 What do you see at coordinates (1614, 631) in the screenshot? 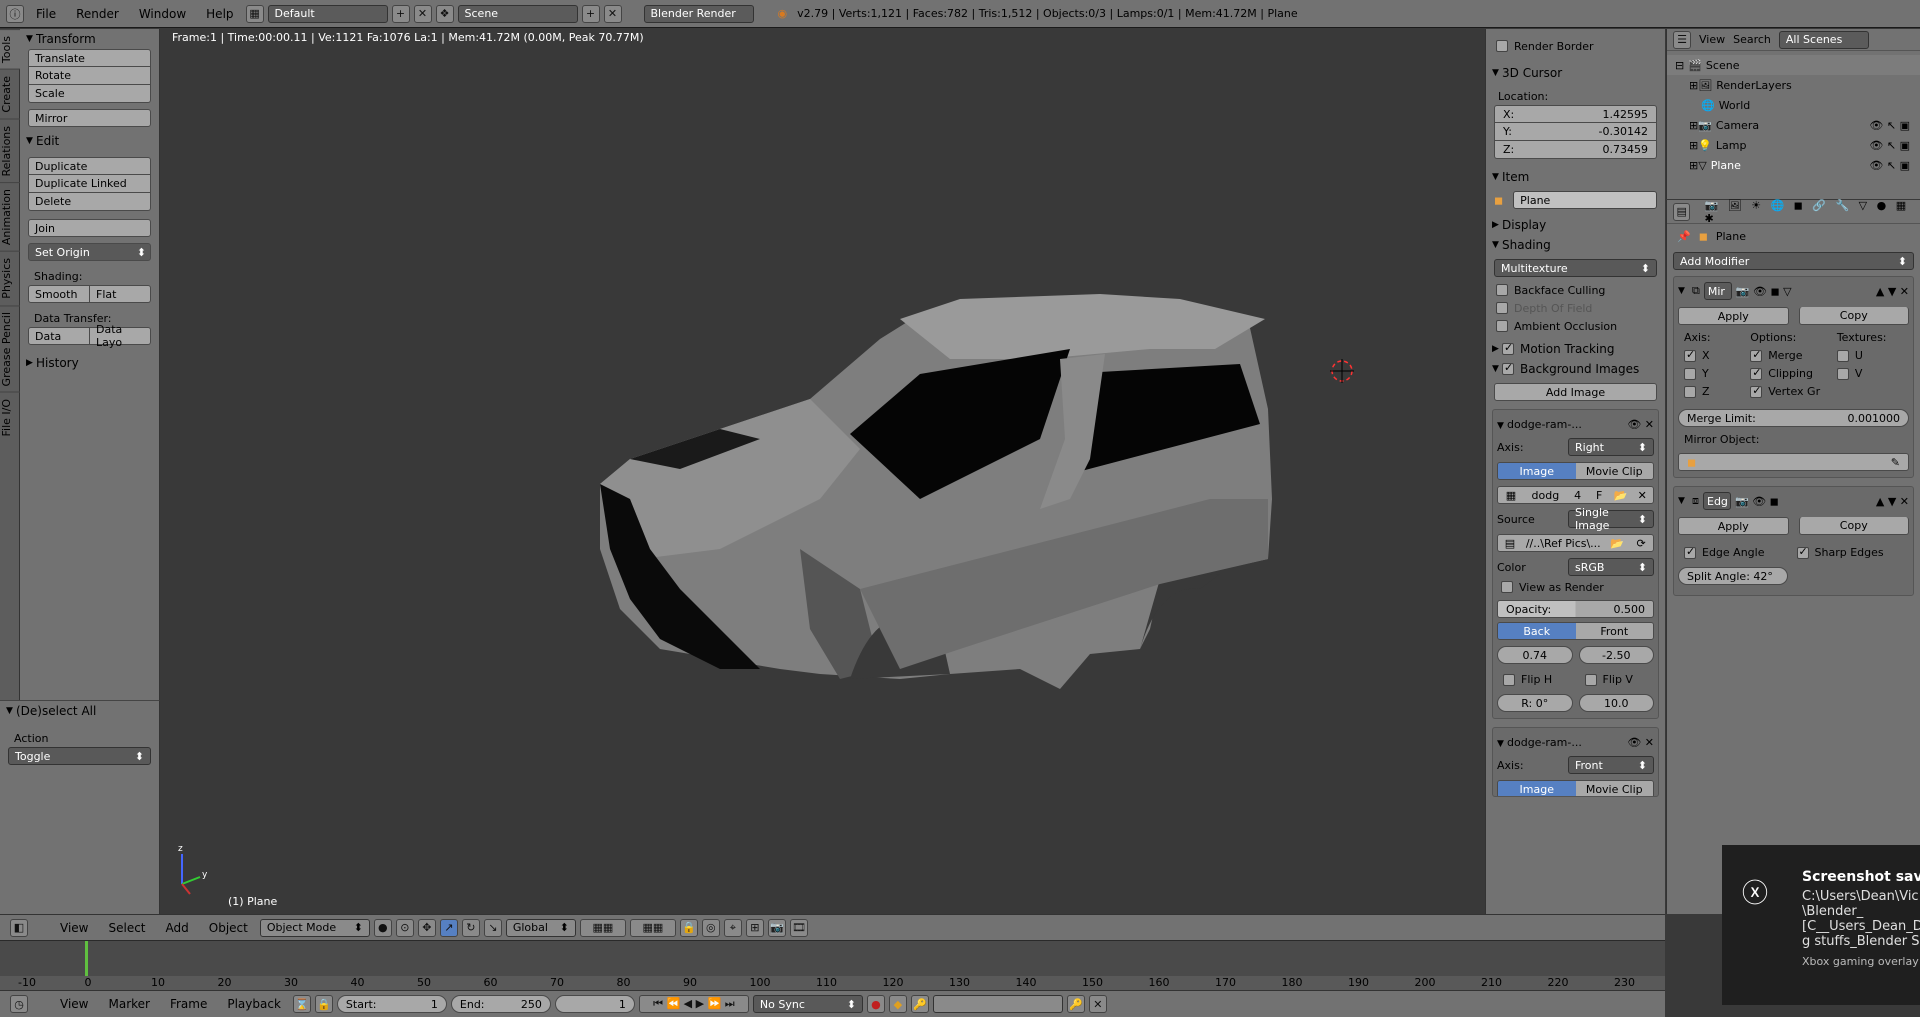
I see `front-toggle: Front` at bounding box center [1614, 631].